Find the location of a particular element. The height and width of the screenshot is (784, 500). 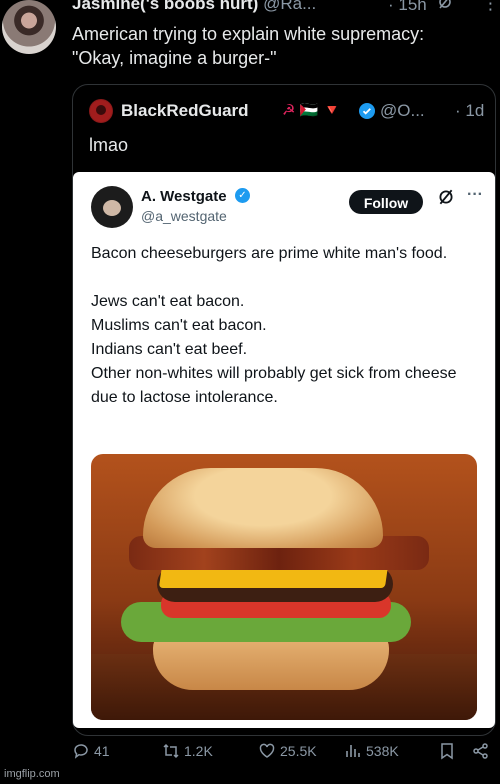

bookmark-button is located at coordinates (449, 751).